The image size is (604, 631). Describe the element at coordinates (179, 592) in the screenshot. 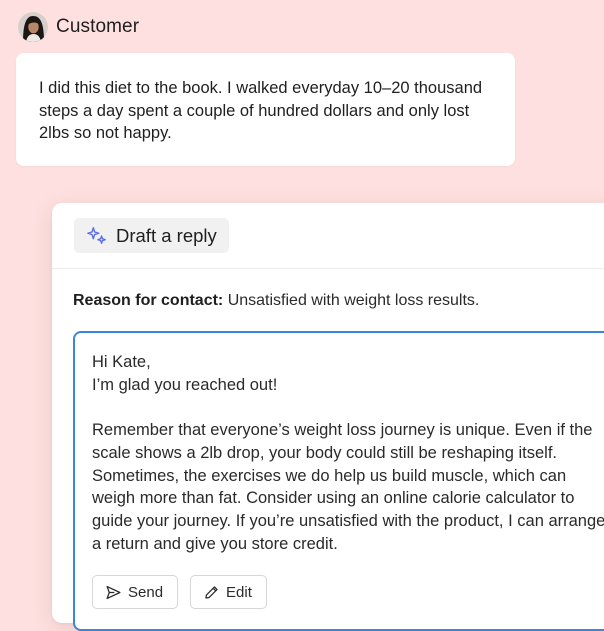

I see `reply-actions: Send Edit` at that location.